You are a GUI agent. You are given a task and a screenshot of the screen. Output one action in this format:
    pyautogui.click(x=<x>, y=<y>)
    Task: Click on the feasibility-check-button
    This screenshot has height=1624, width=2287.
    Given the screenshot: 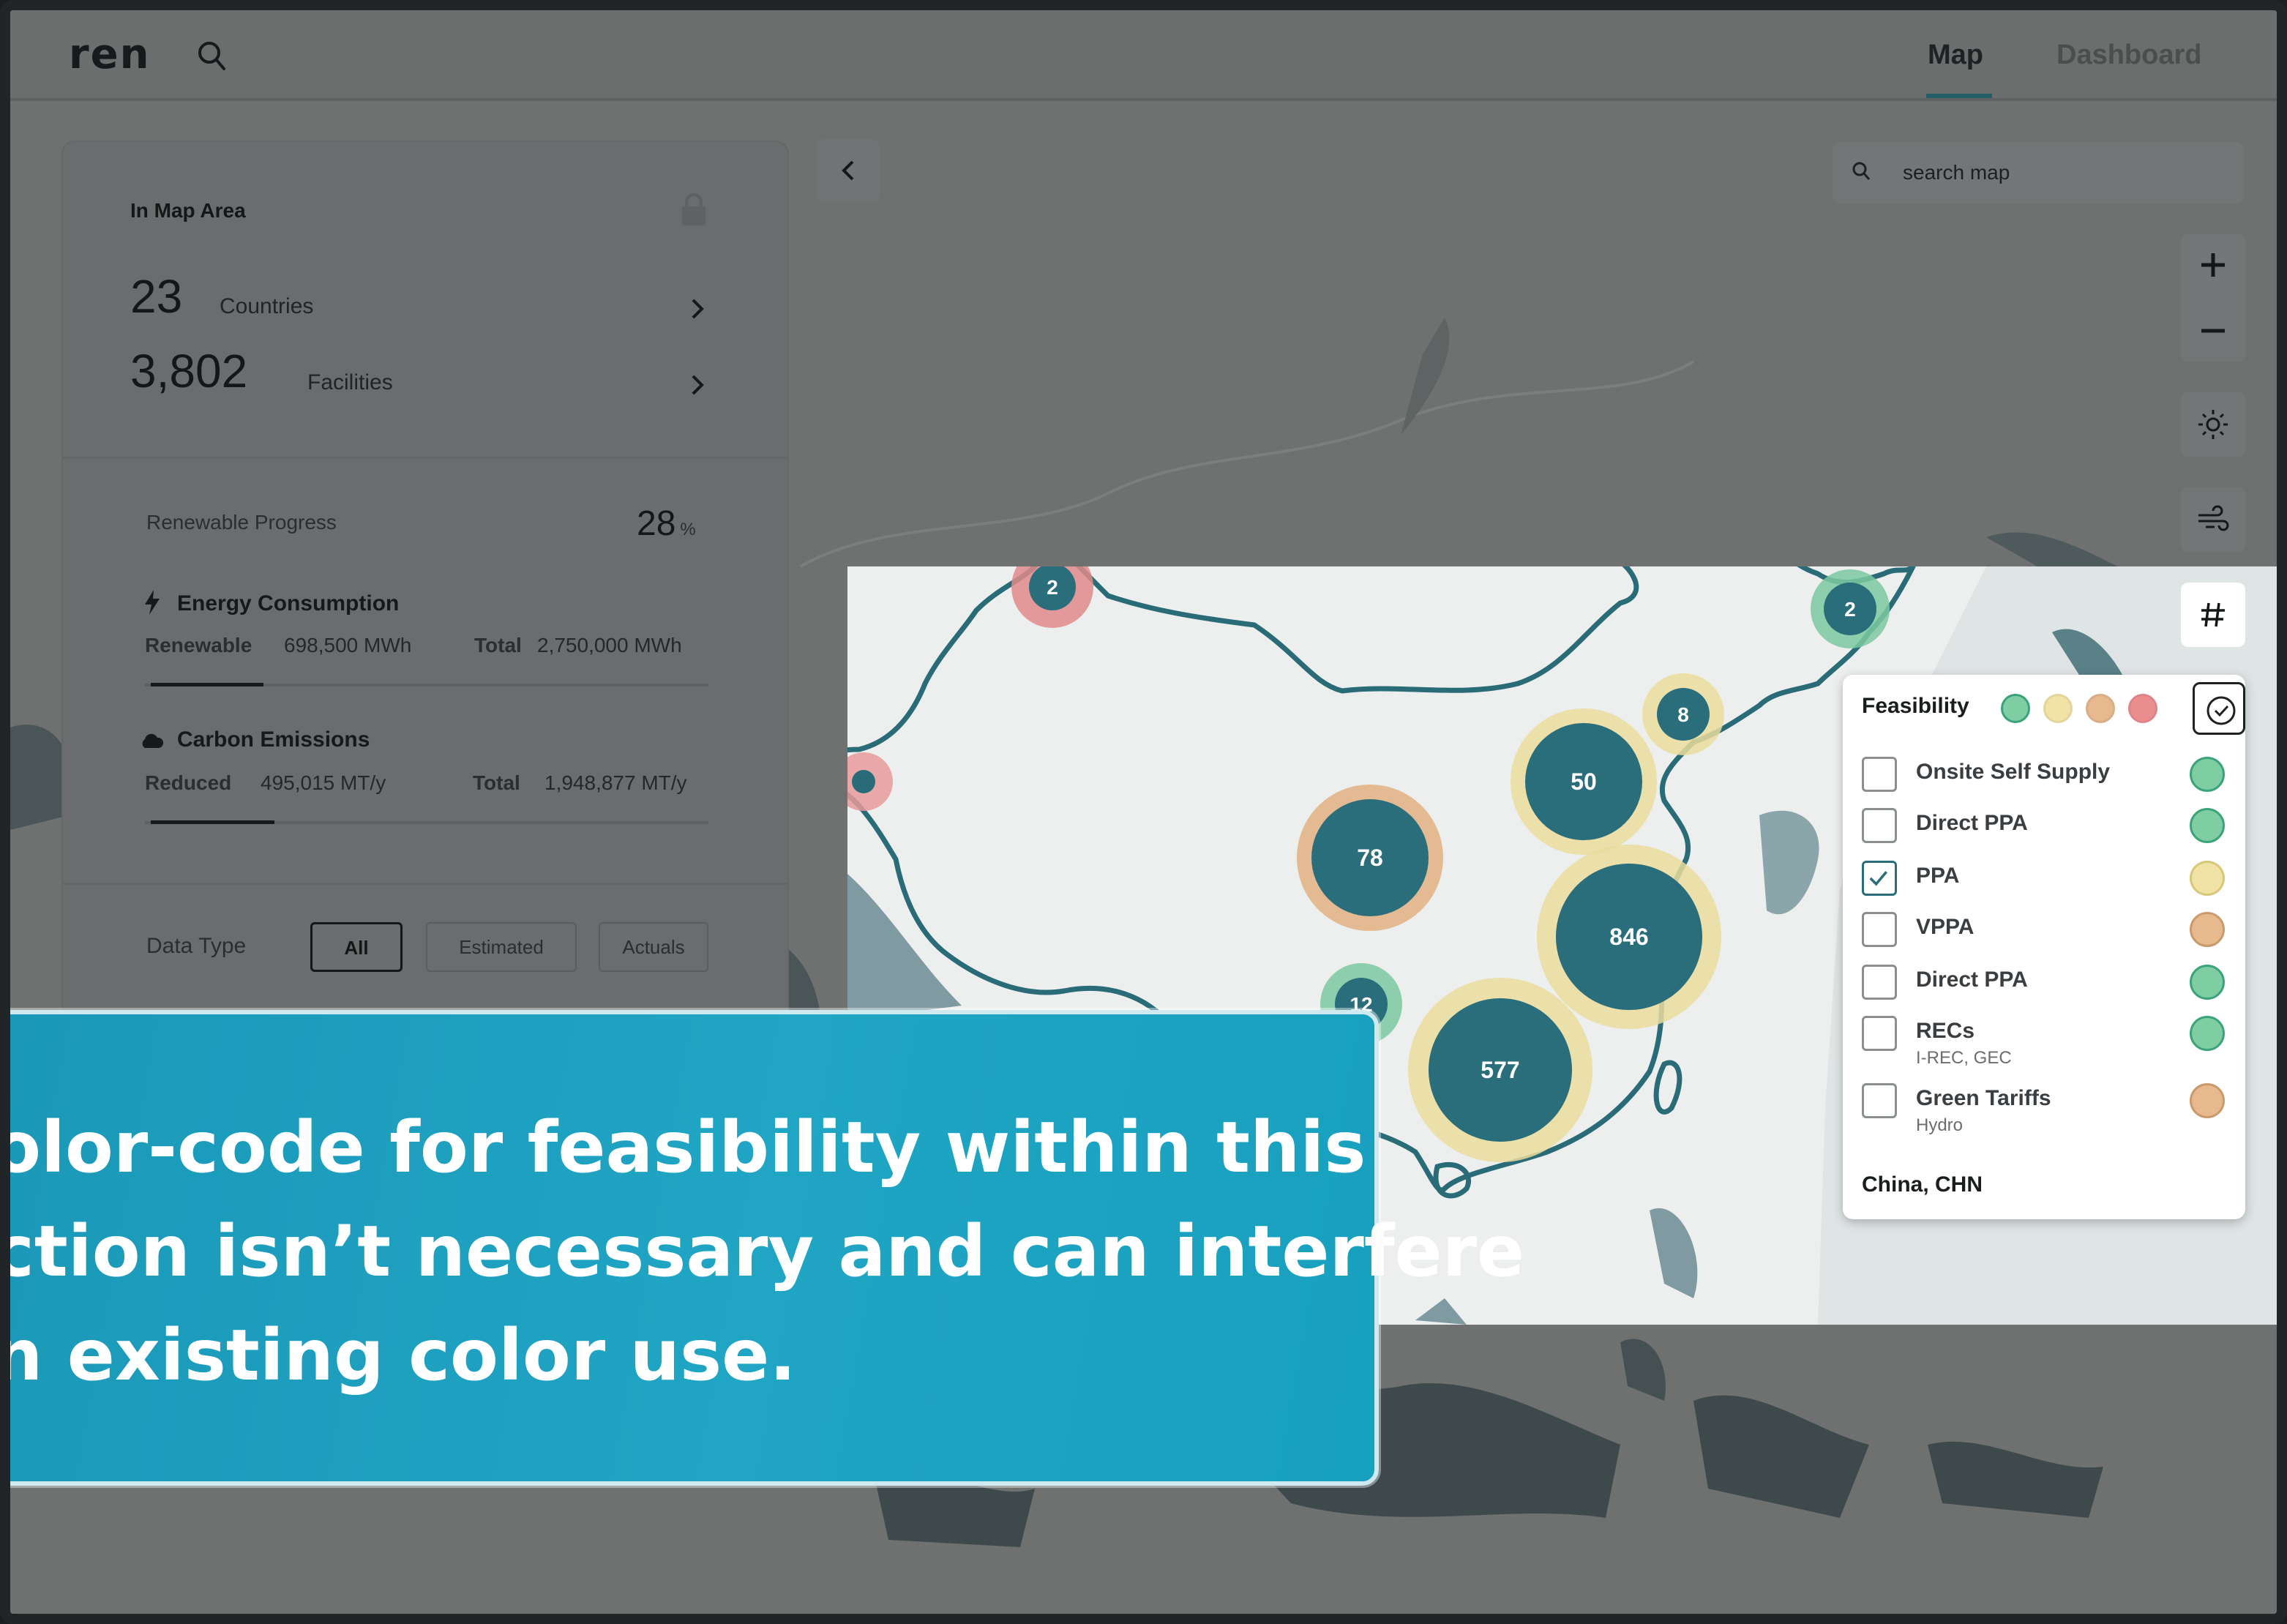 What is the action you would take?
    pyautogui.click(x=2219, y=708)
    